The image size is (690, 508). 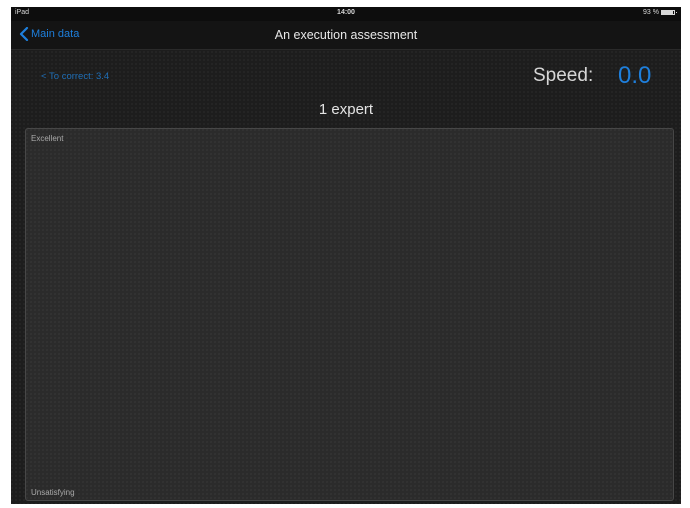 What do you see at coordinates (651, 12) in the screenshot?
I see `battery-percent: 93 %` at bounding box center [651, 12].